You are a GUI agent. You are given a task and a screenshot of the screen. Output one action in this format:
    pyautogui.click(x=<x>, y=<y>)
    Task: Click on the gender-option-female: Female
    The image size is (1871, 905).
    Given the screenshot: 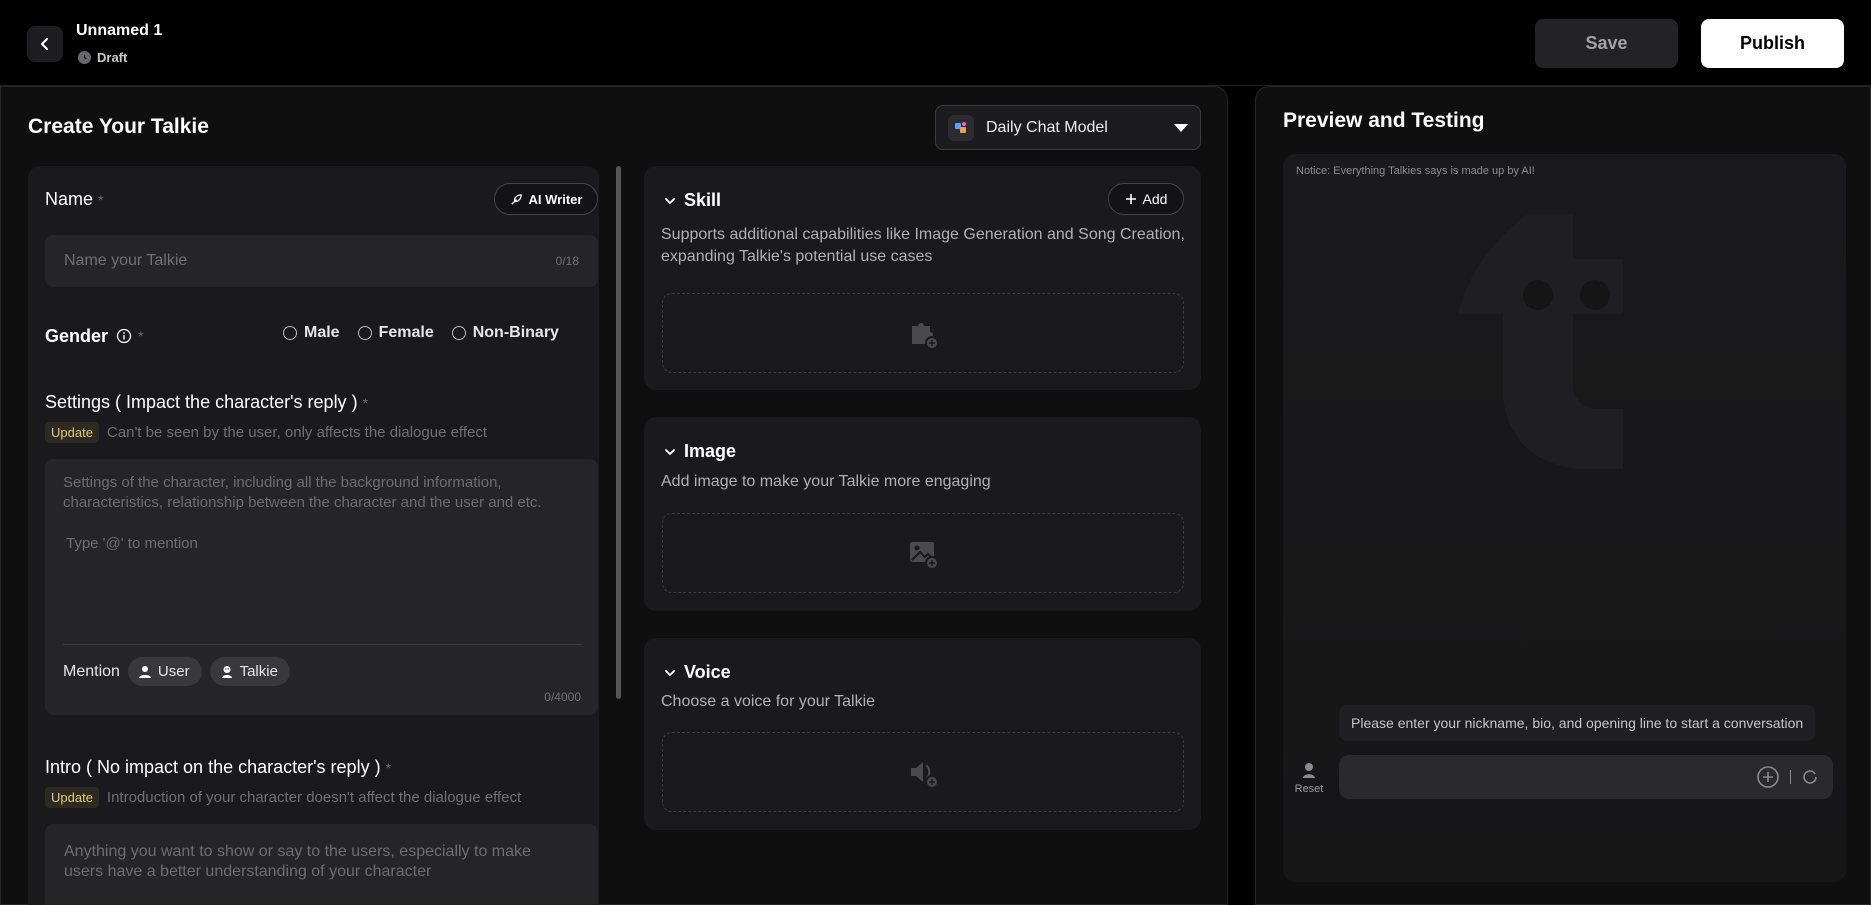 What is the action you would take?
    pyautogui.click(x=395, y=333)
    